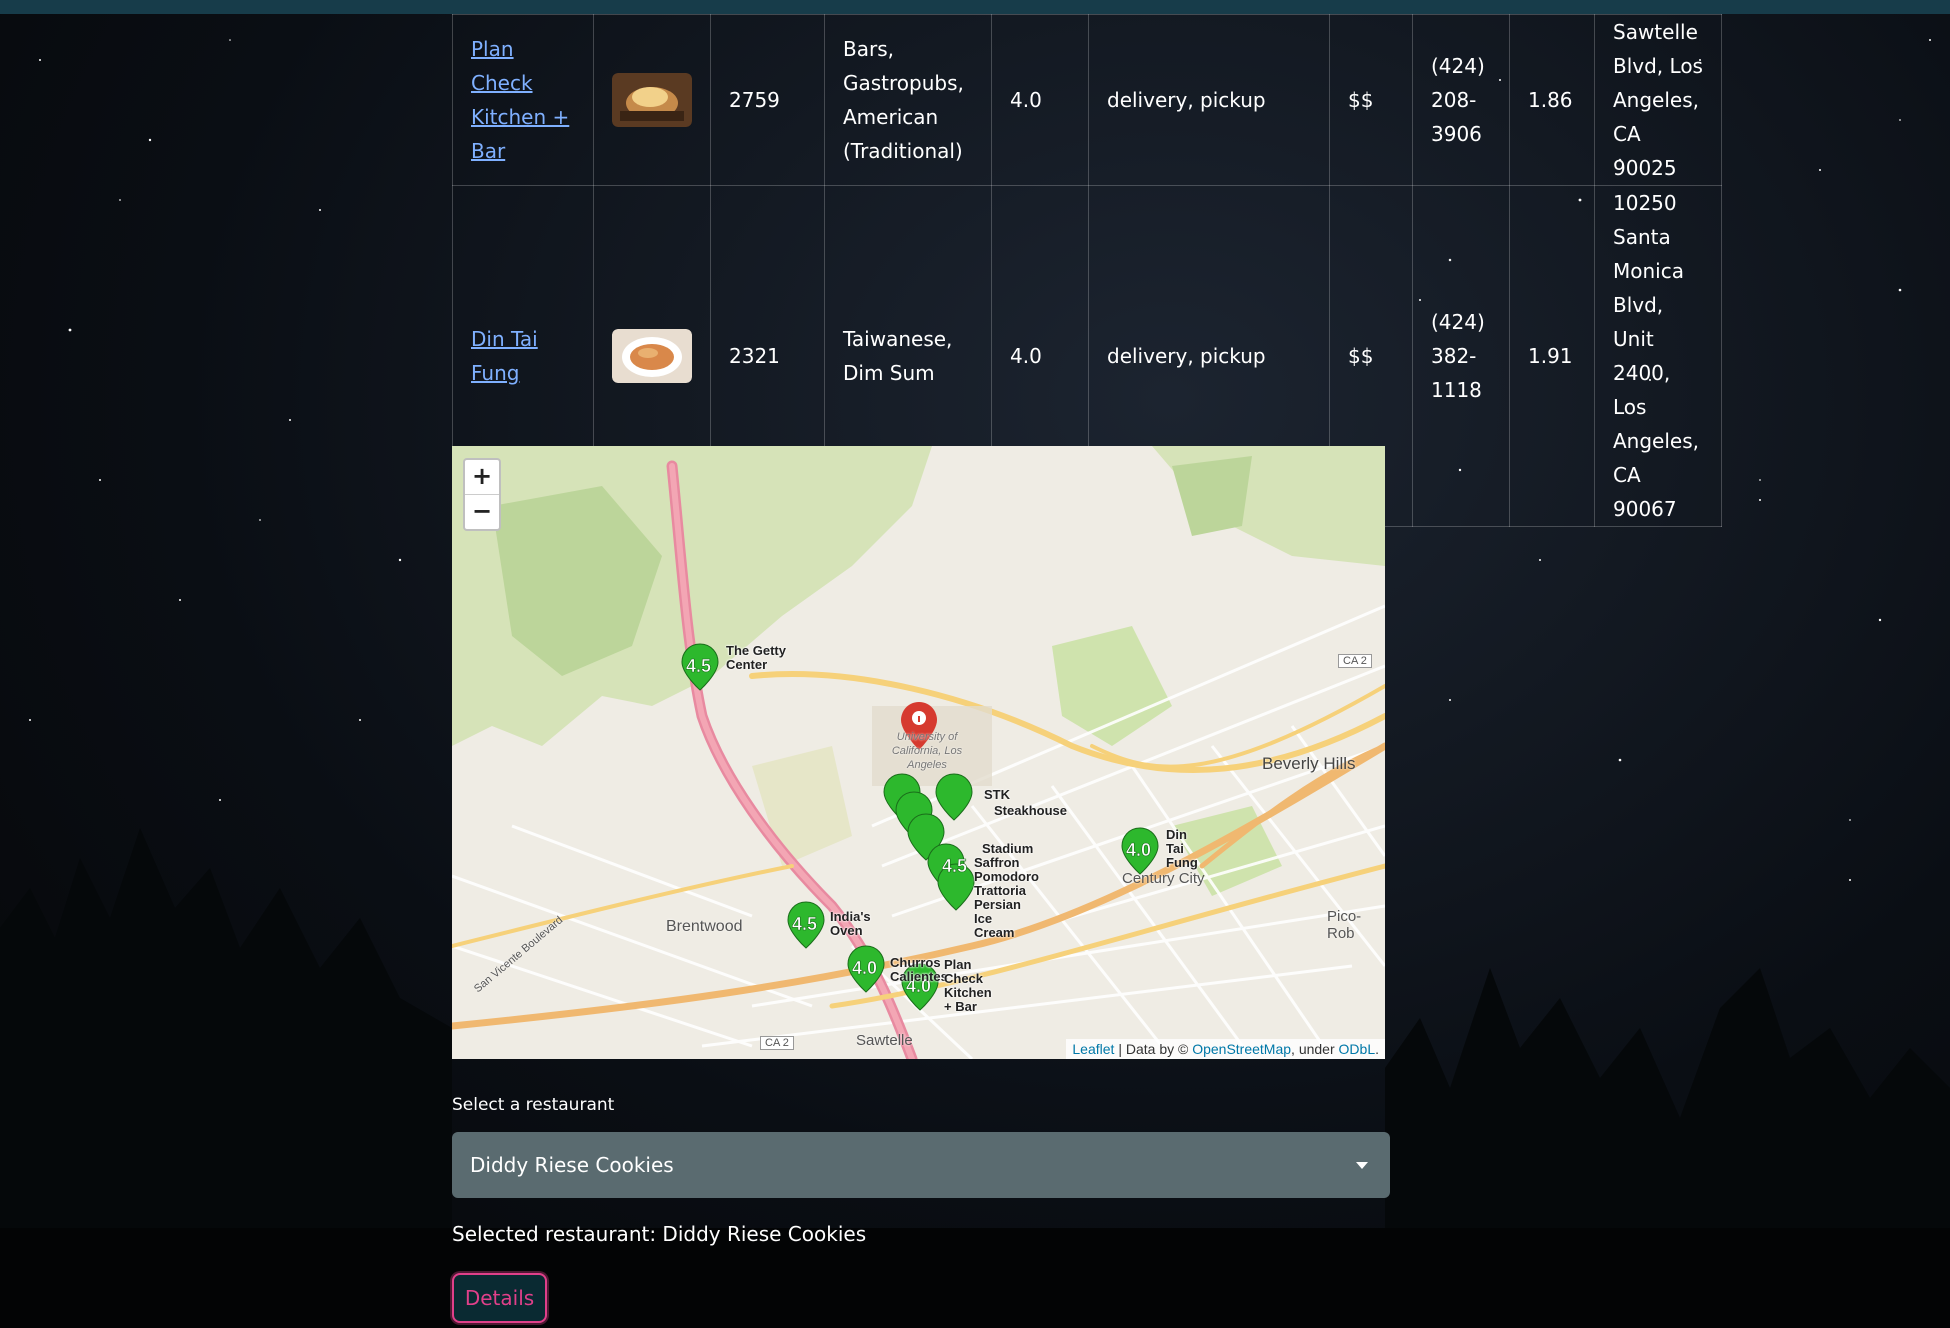  I want to click on phone-cell: (424) 382-1118, so click(1461, 356).